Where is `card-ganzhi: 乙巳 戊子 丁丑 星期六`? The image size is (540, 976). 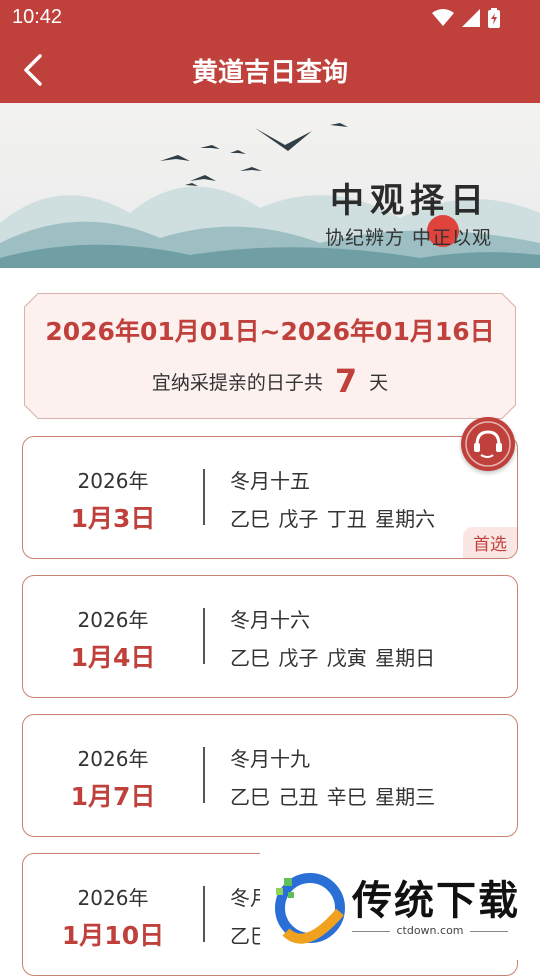
card-ganzhi: 乙巳 戊子 丁丑 星期六 is located at coordinates (333, 519).